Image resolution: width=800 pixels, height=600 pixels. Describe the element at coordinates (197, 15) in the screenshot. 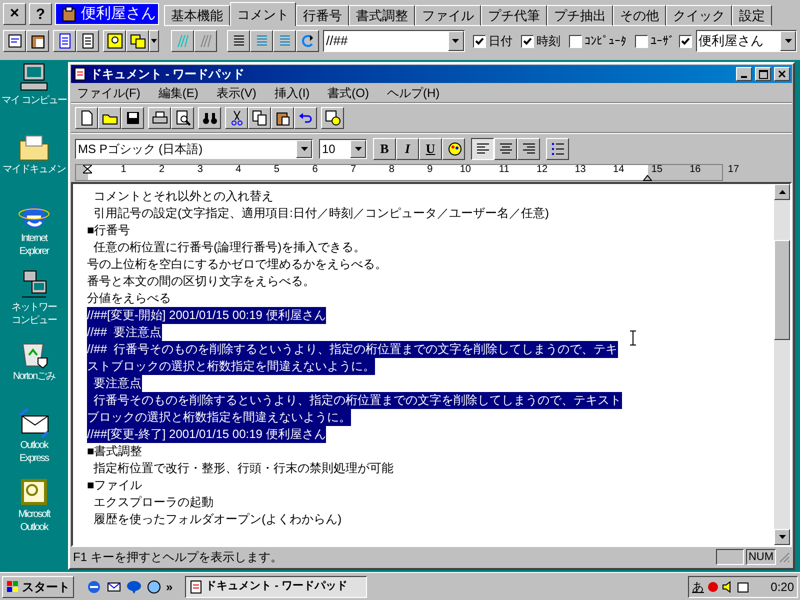

I see `tab: 基本機能` at that location.